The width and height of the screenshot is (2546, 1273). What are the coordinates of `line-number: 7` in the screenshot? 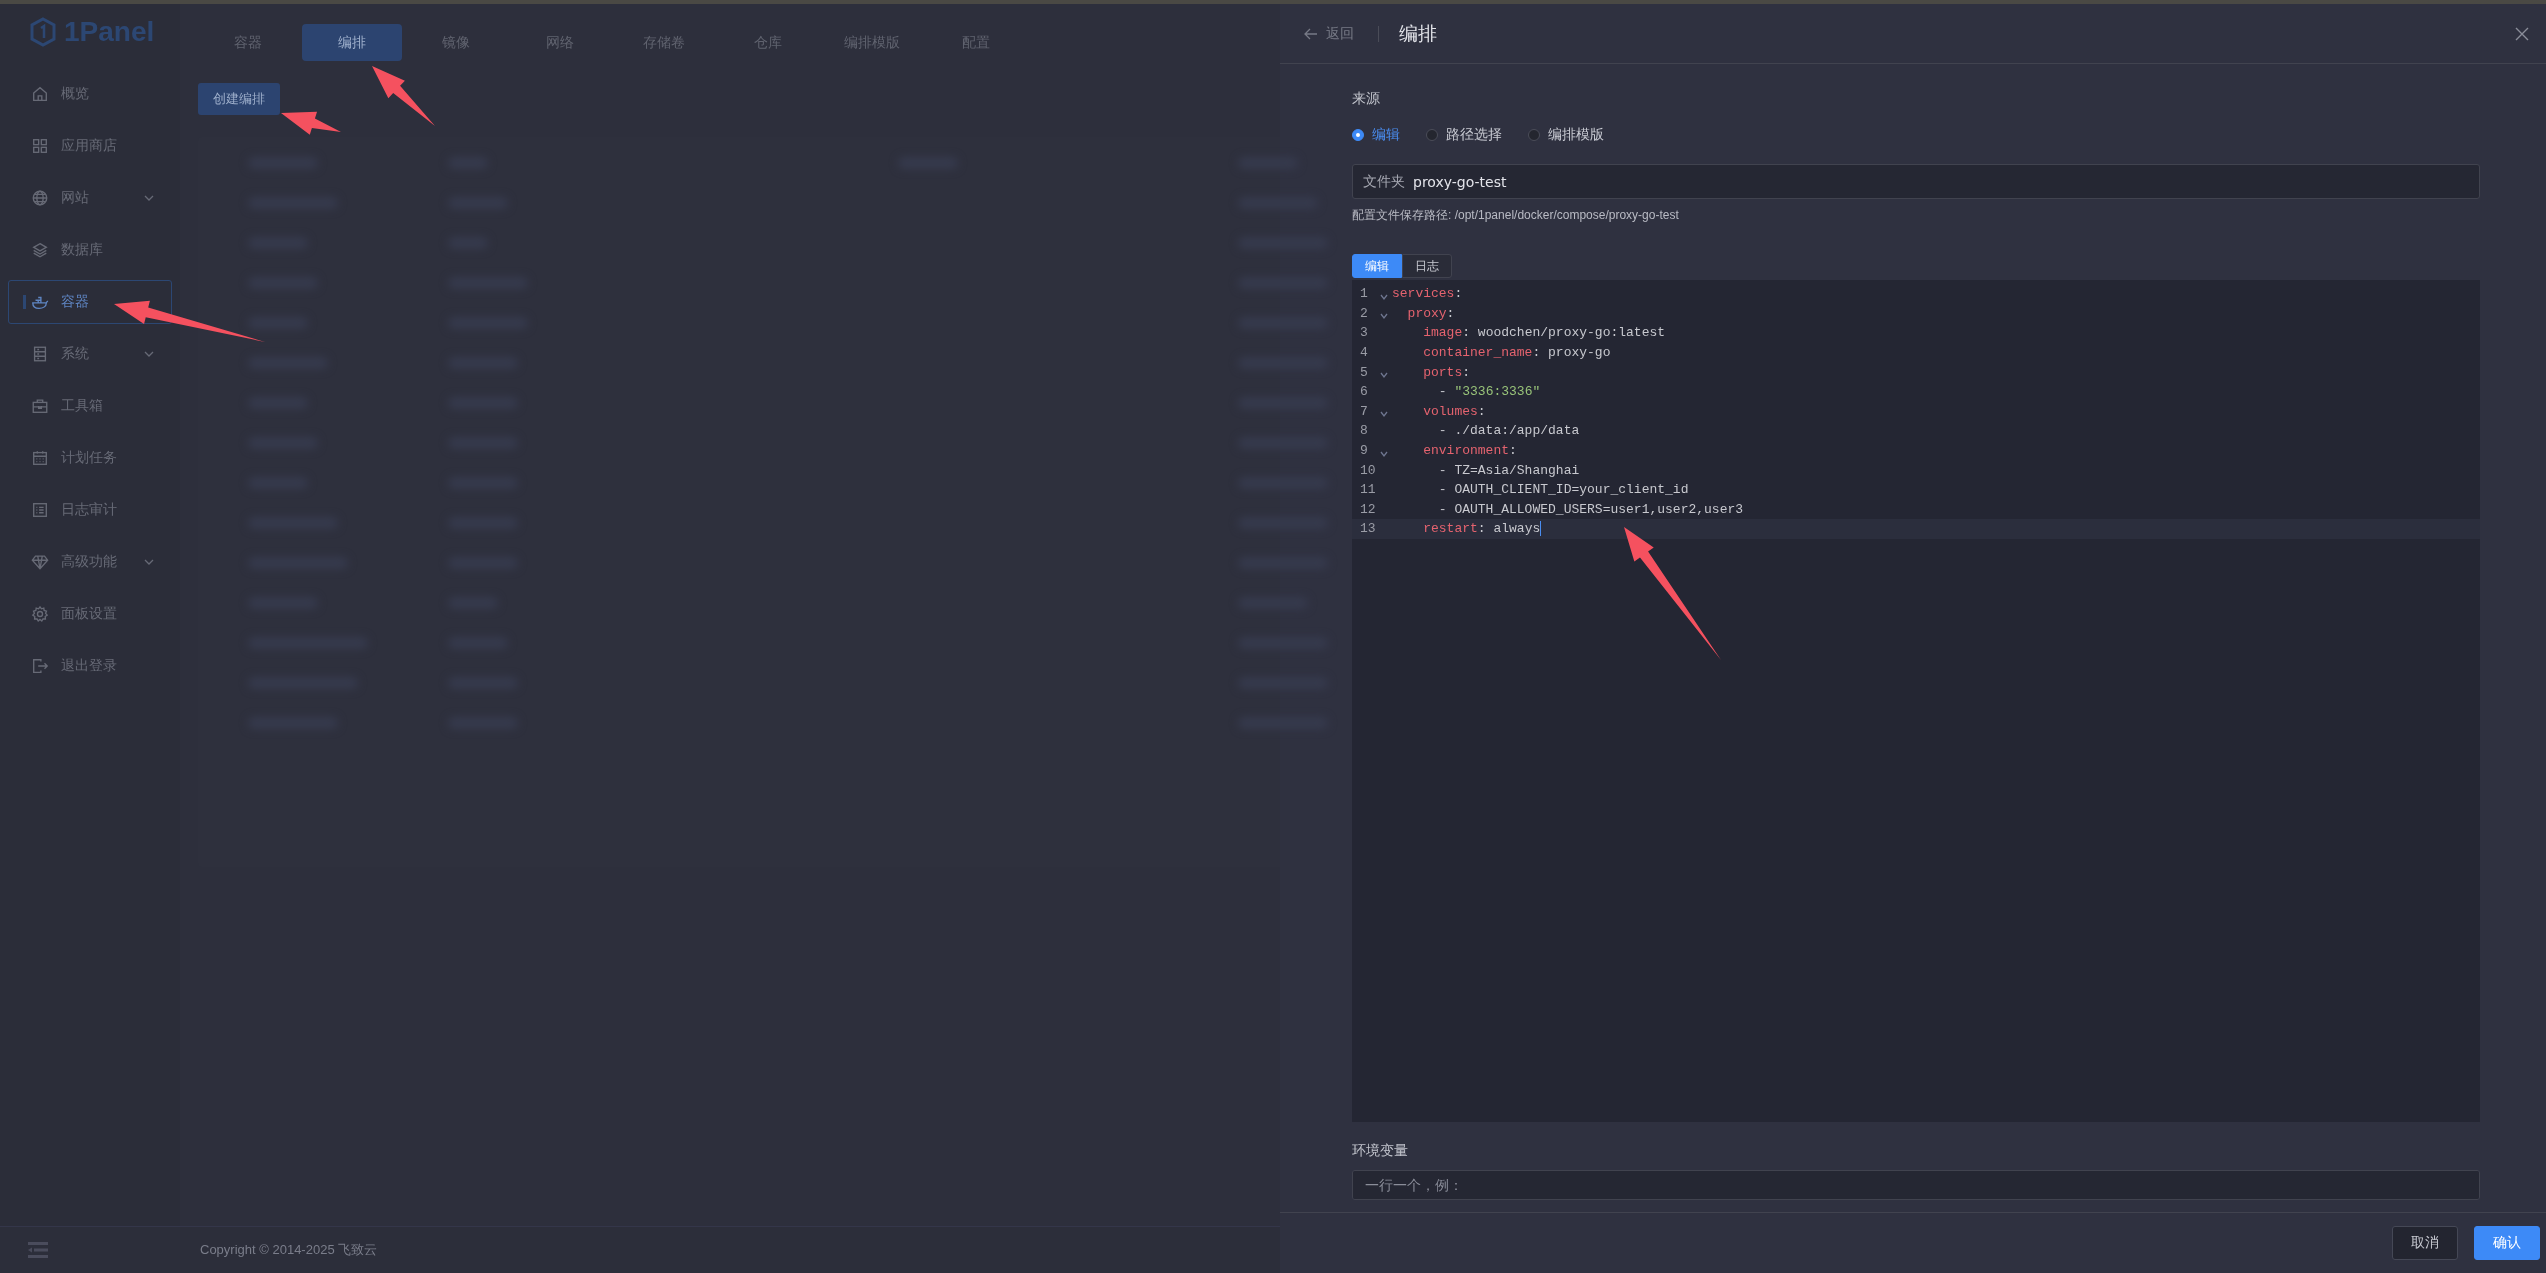 It's located at (1364, 411).